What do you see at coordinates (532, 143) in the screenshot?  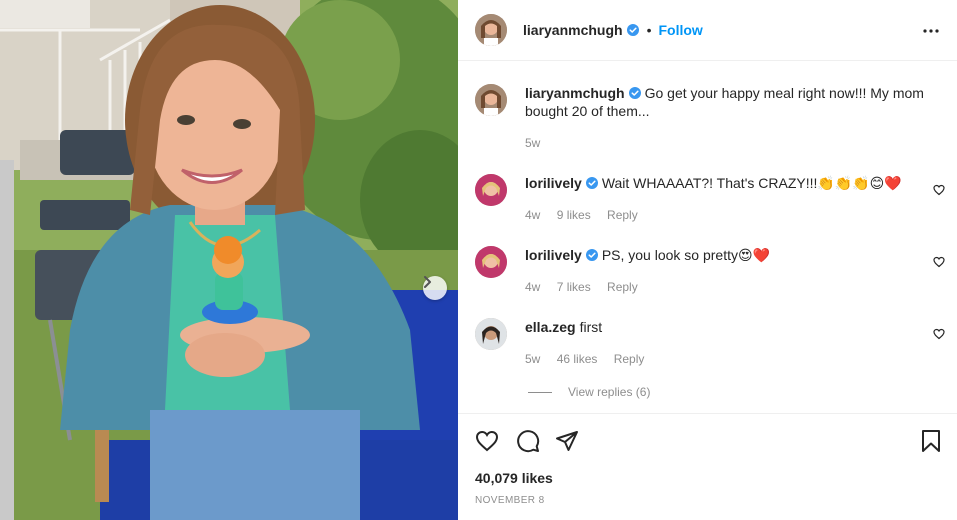 I see `caption-time: 5w` at bounding box center [532, 143].